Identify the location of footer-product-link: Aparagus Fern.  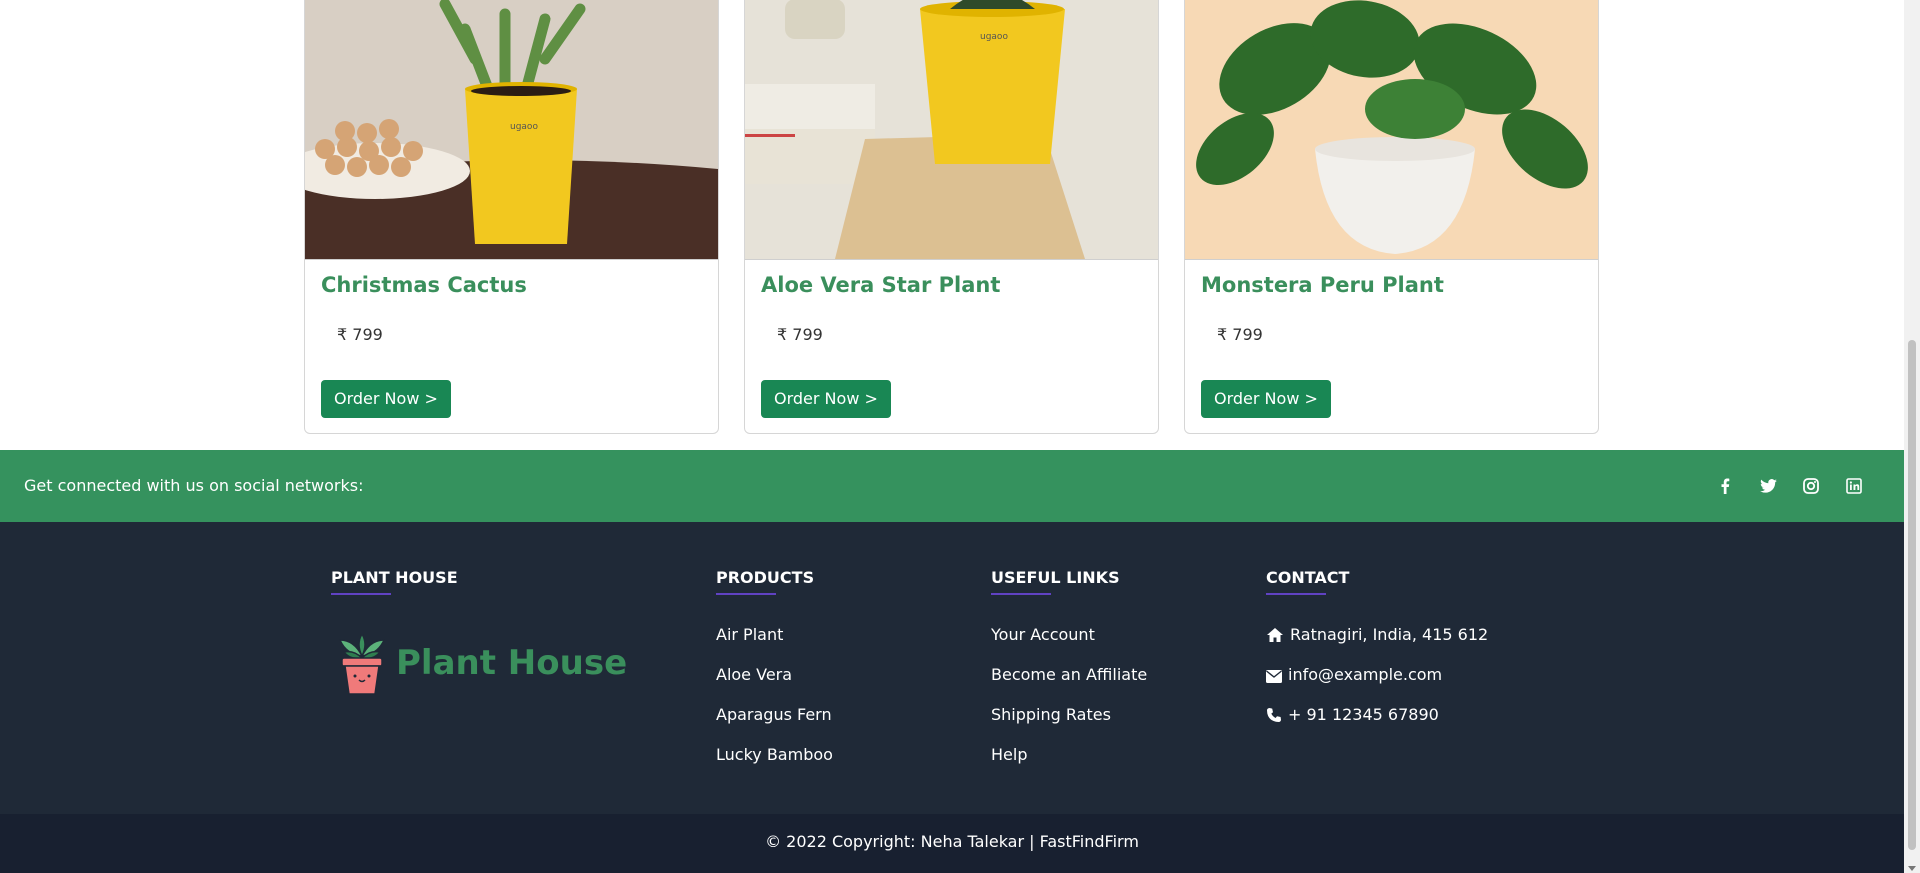
(774, 723).